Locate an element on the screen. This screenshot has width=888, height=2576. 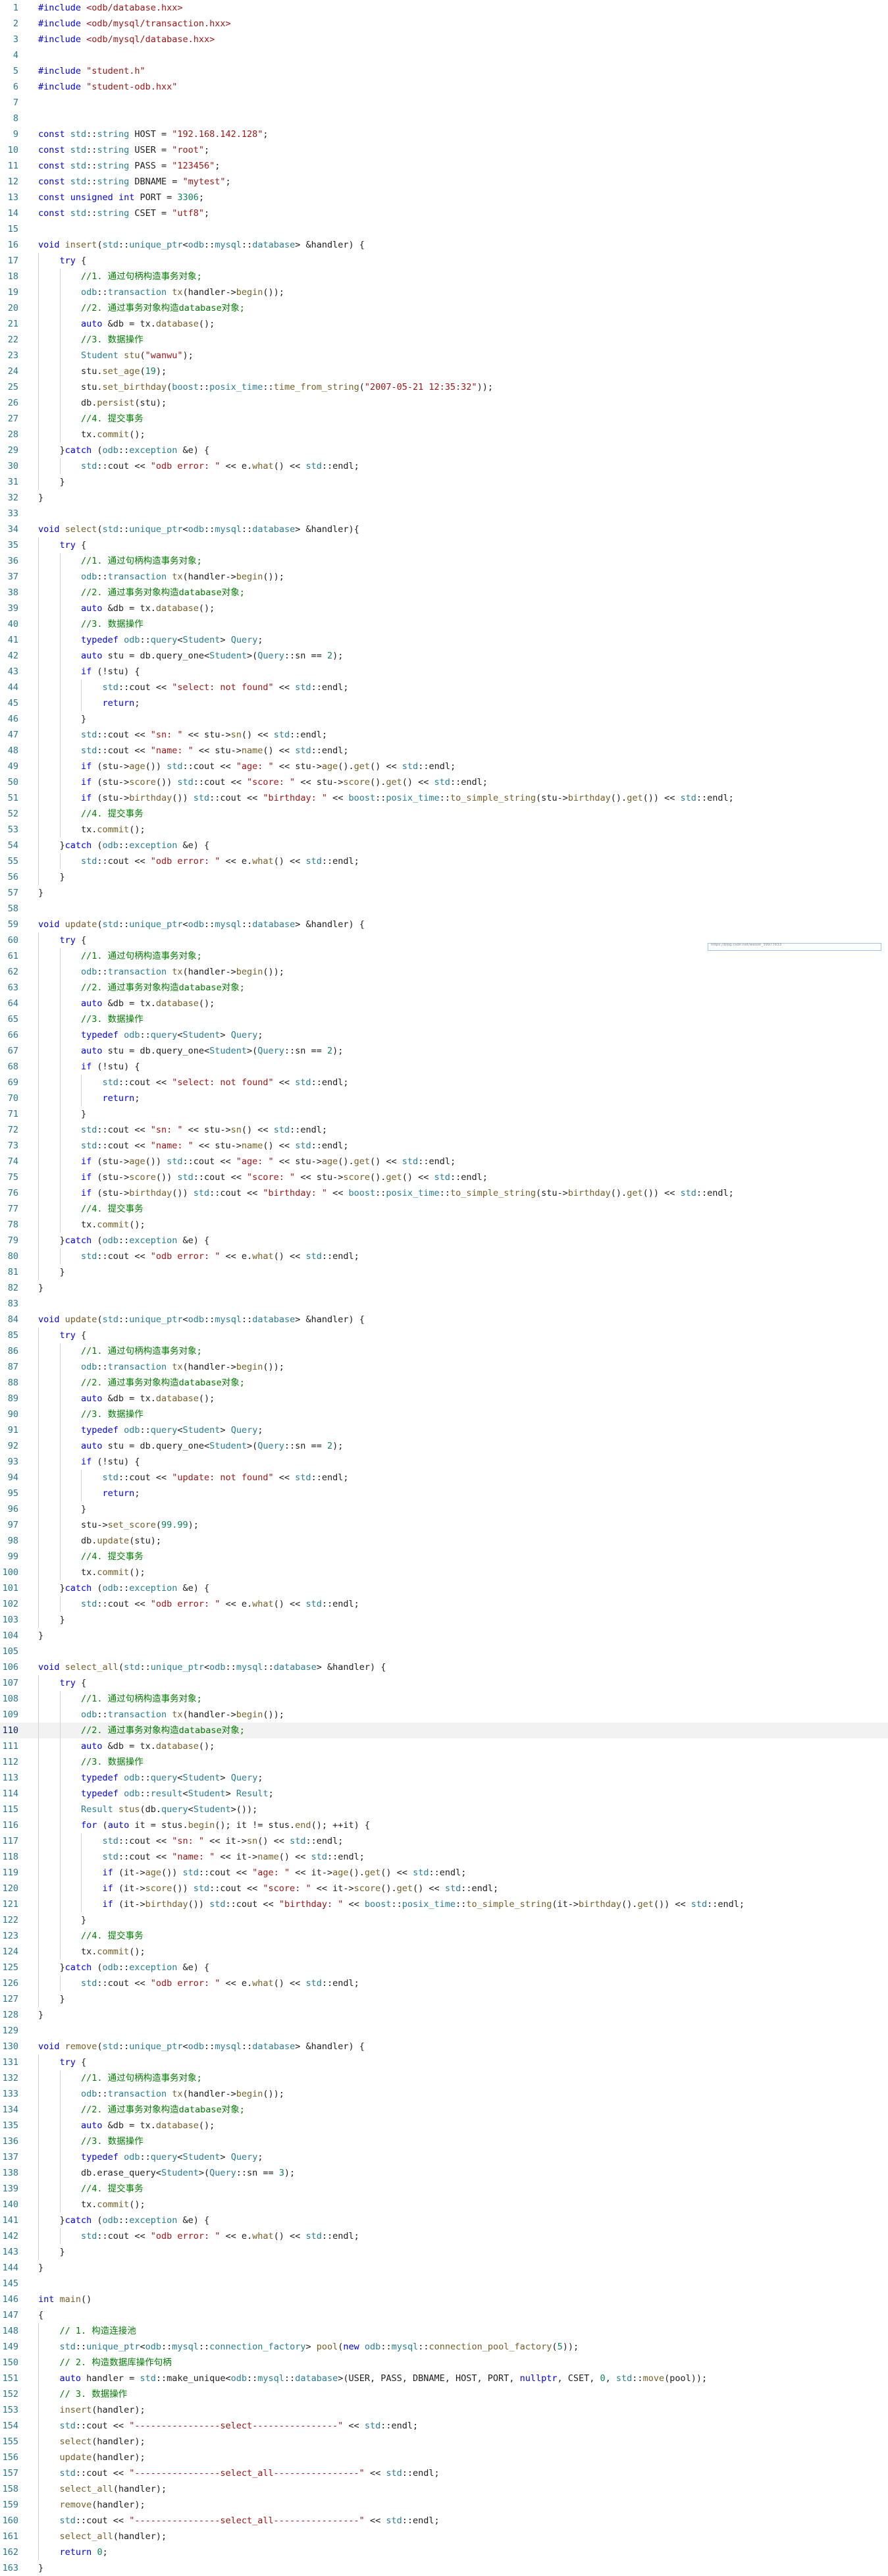
code-line: 140 tx.commit(); is located at coordinates (444, 2205).